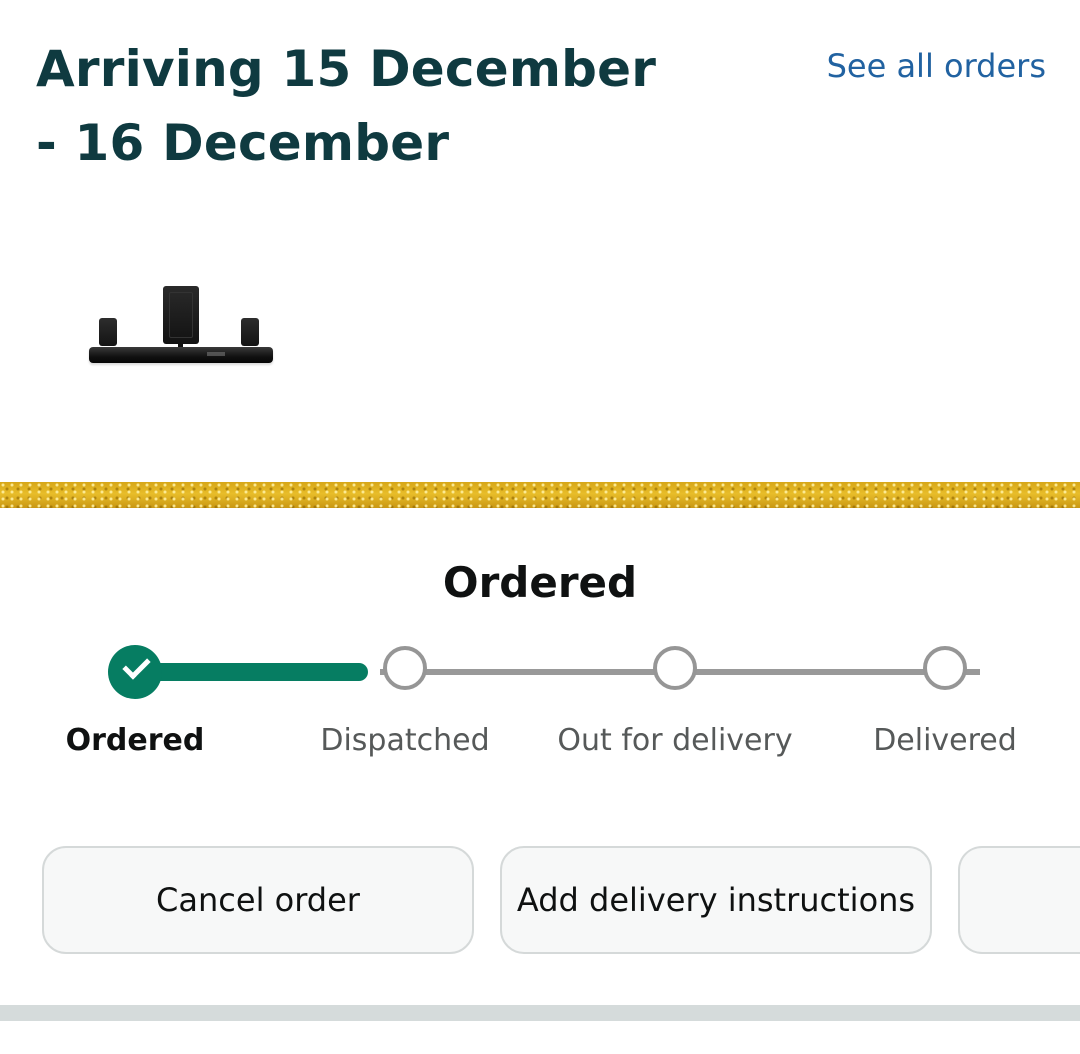 The image size is (1080, 1054). What do you see at coordinates (216, 354) in the screenshot?
I see `soundbar-display` at bounding box center [216, 354].